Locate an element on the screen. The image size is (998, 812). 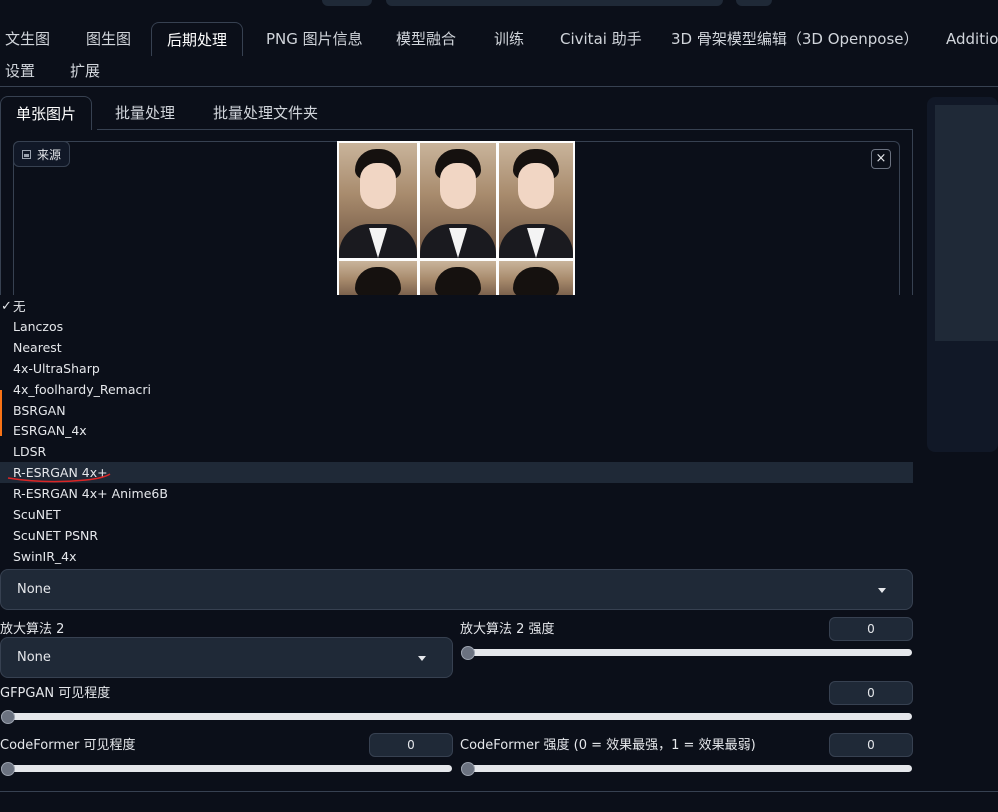
tab-txt2img: 文生图 is located at coordinates (27, 39).